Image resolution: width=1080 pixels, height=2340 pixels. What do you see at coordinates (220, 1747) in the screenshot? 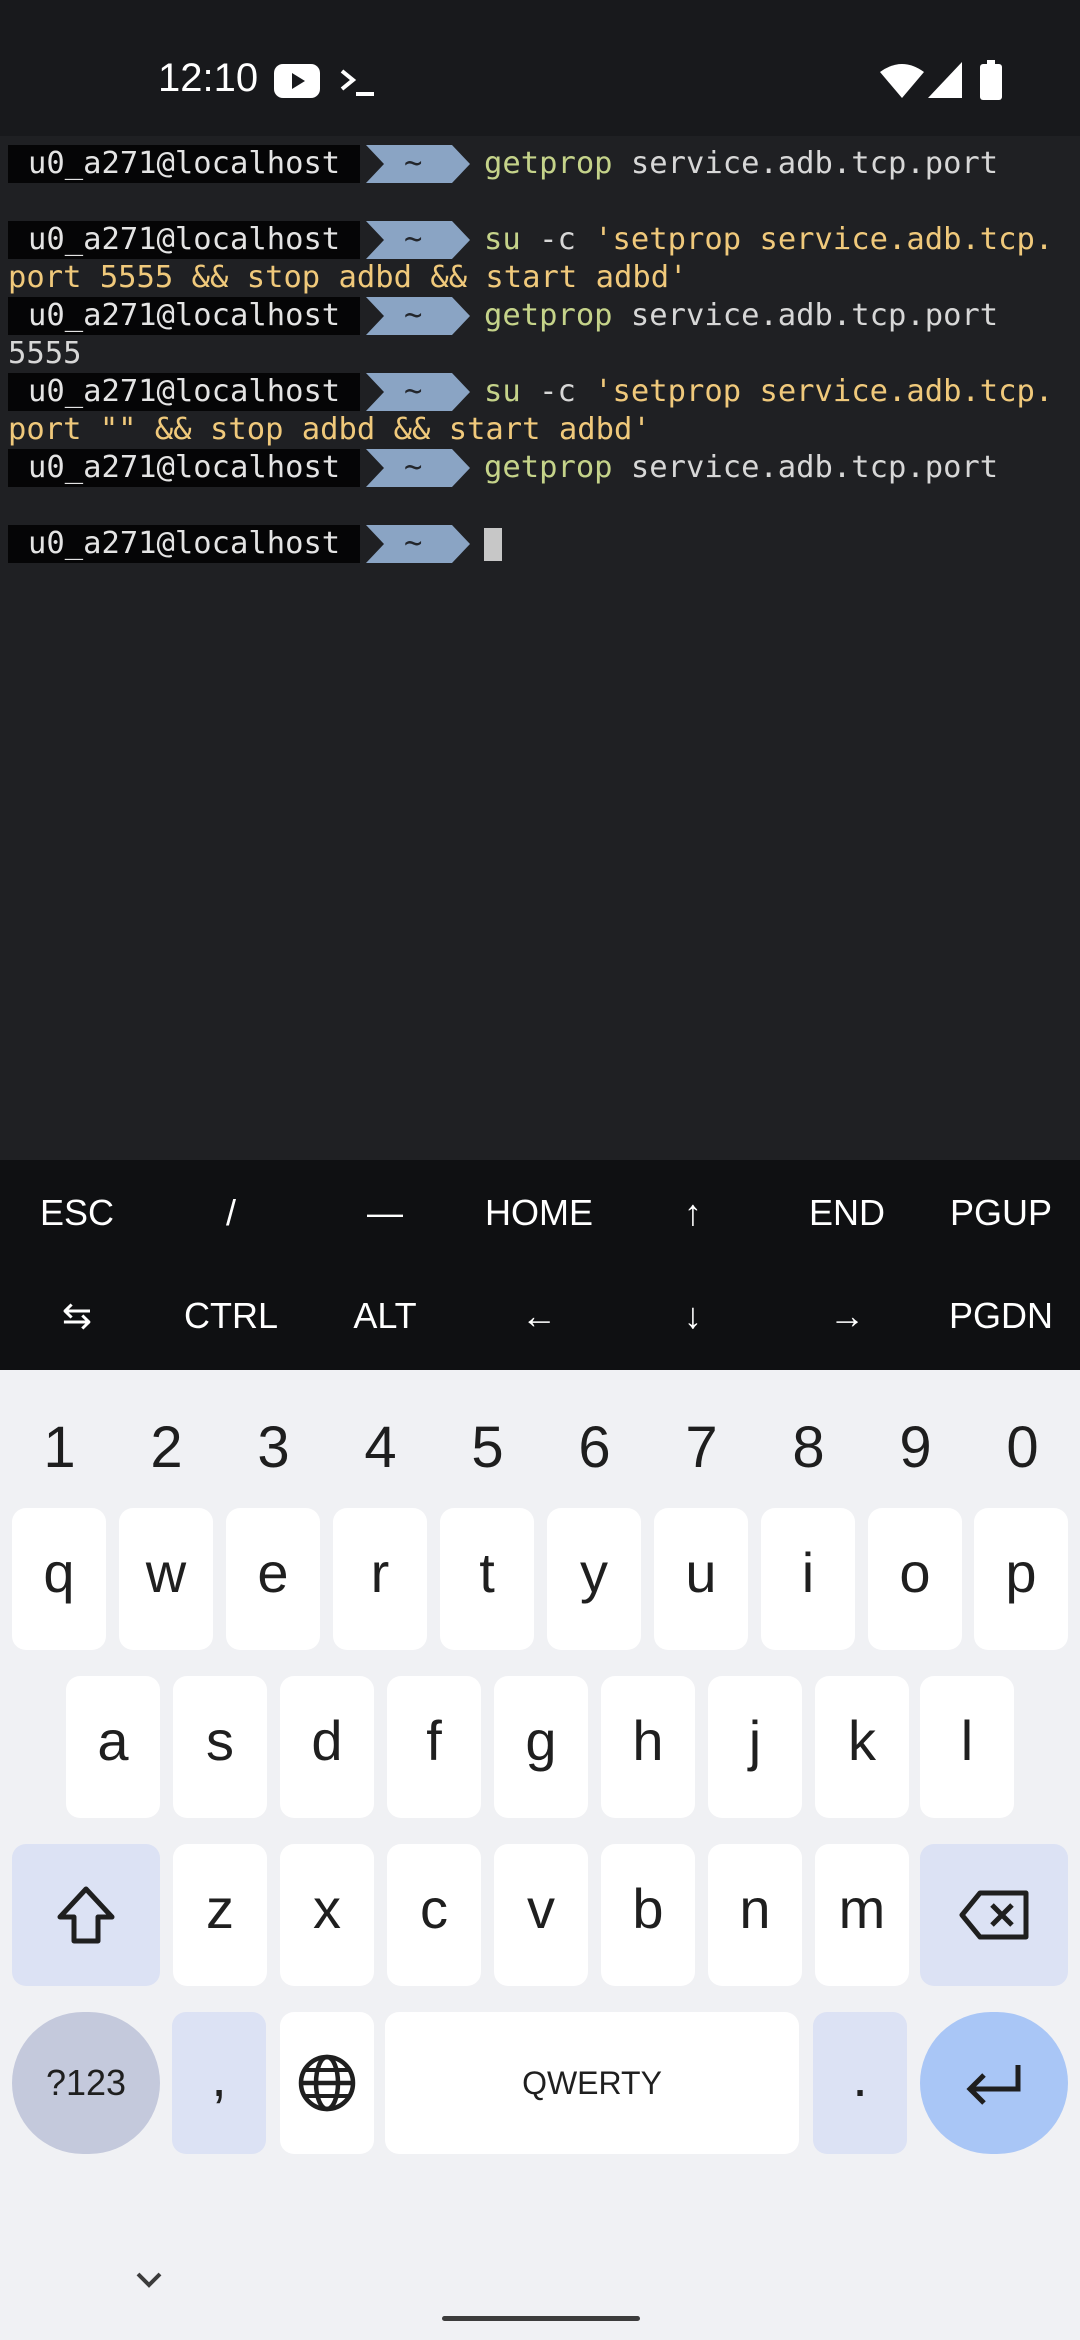
I see `key-s: s` at bounding box center [220, 1747].